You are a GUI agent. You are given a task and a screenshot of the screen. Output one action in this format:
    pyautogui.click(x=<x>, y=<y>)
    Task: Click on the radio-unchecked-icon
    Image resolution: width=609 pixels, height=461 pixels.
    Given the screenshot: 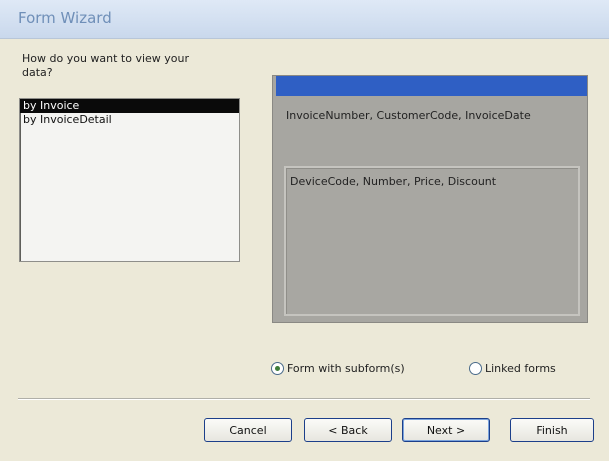 What is the action you would take?
    pyautogui.click(x=475, y=368)
    